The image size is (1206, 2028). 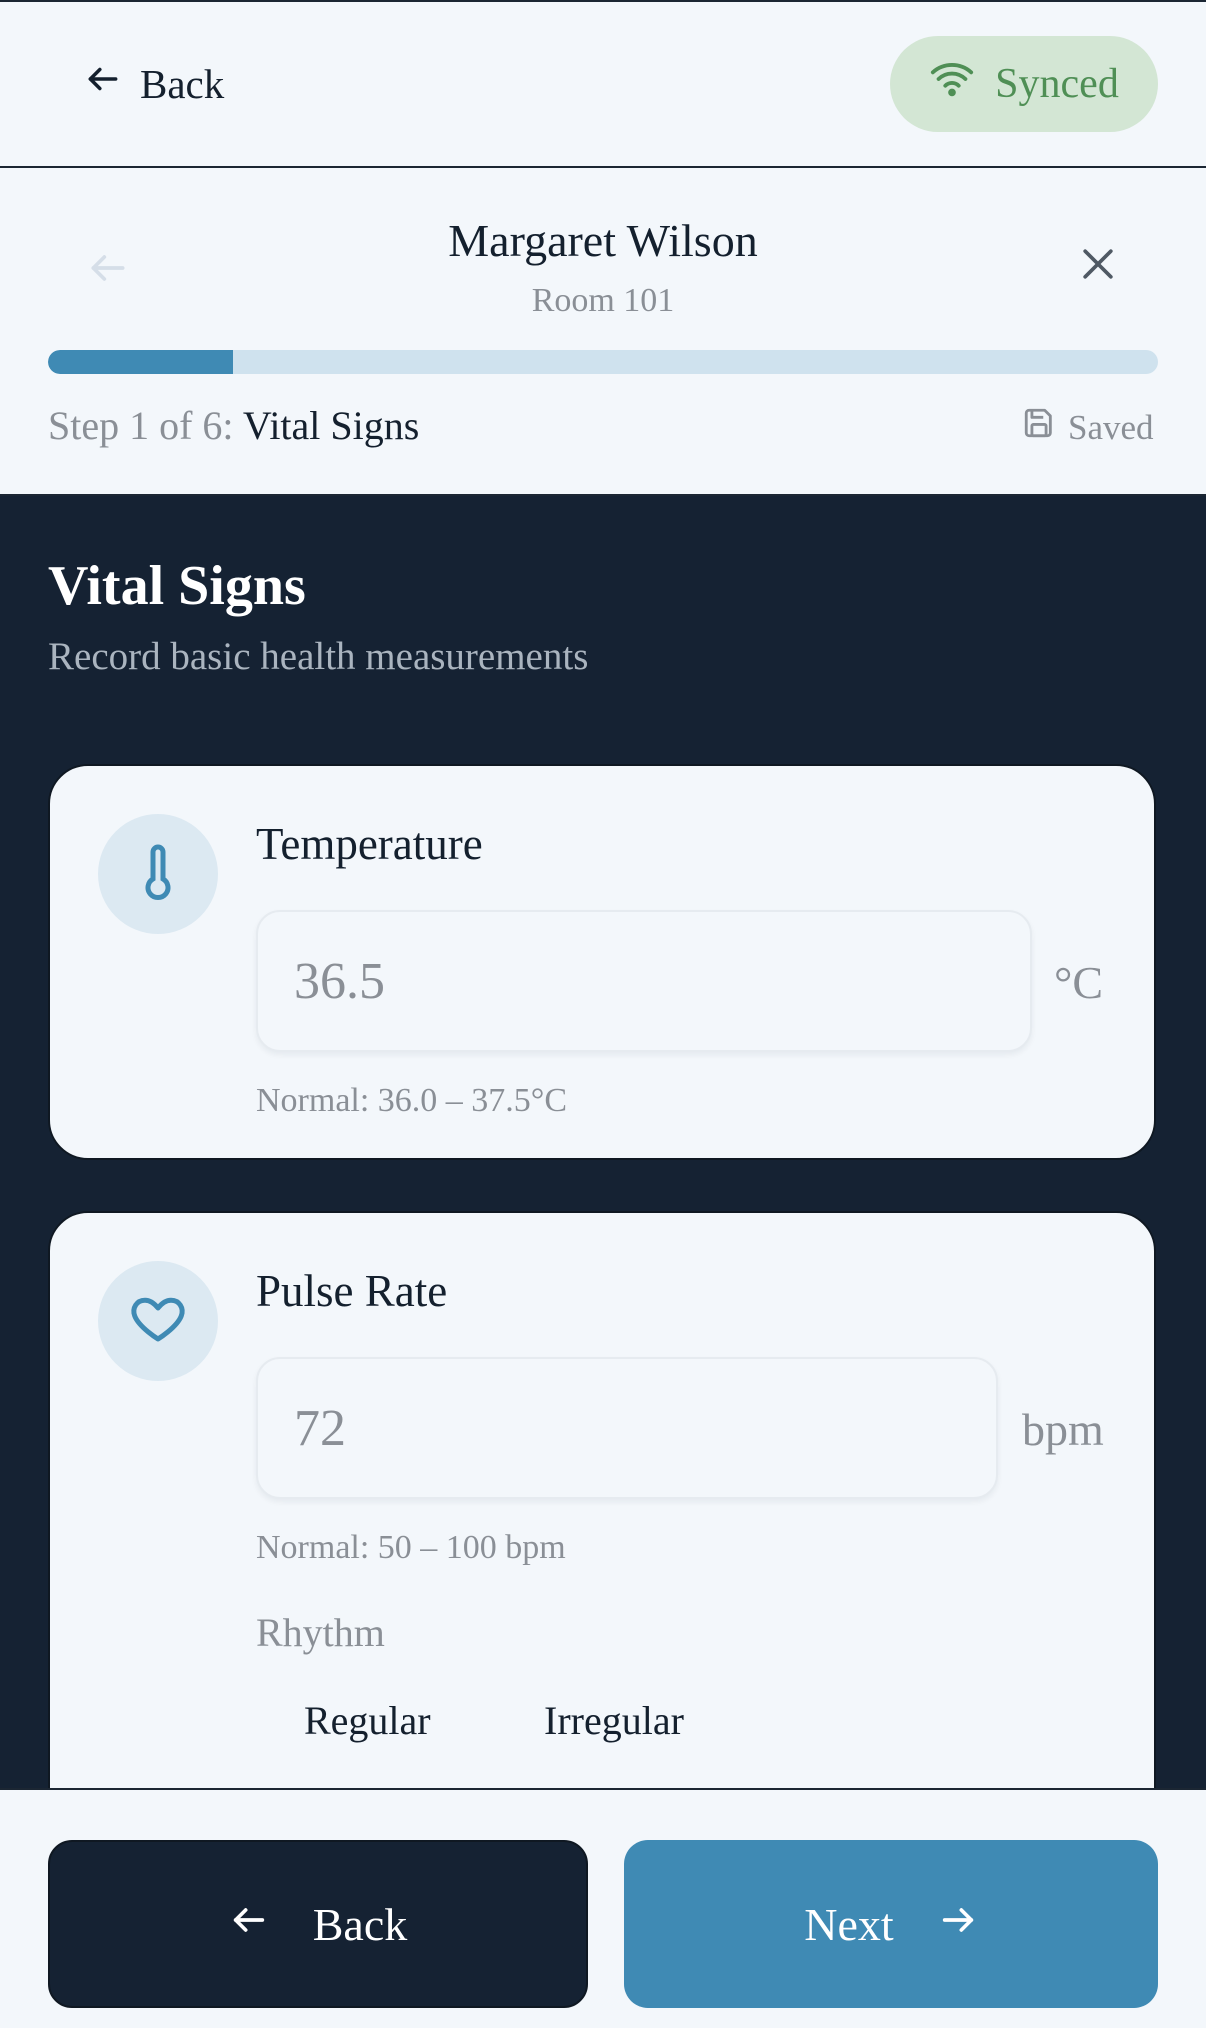 What do you see at coordinates (320, 1428) in the screenshot?
I see `pulse-placeholder: 72` at bounding box center [320, 1428].